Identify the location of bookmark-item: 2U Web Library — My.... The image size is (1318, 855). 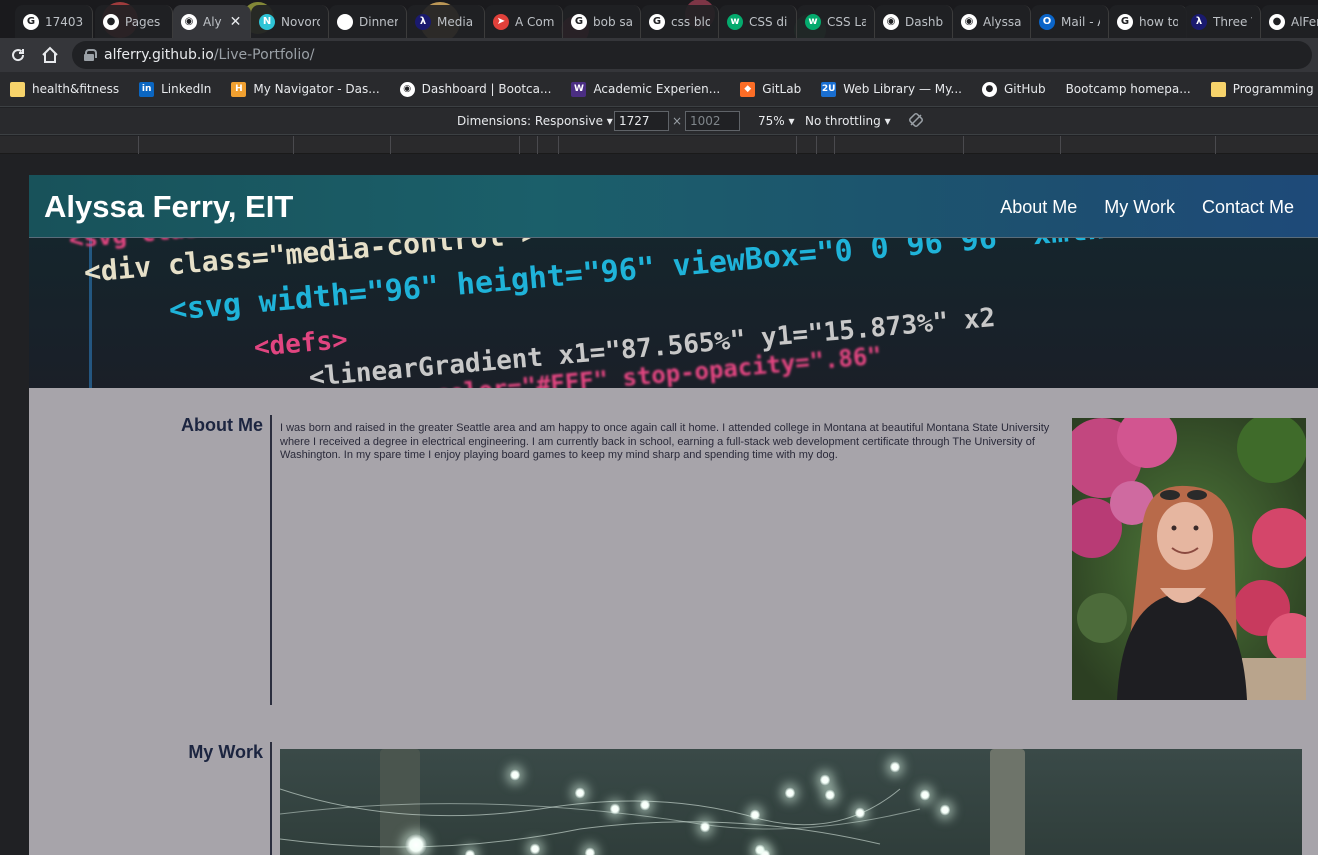
(891, 89).